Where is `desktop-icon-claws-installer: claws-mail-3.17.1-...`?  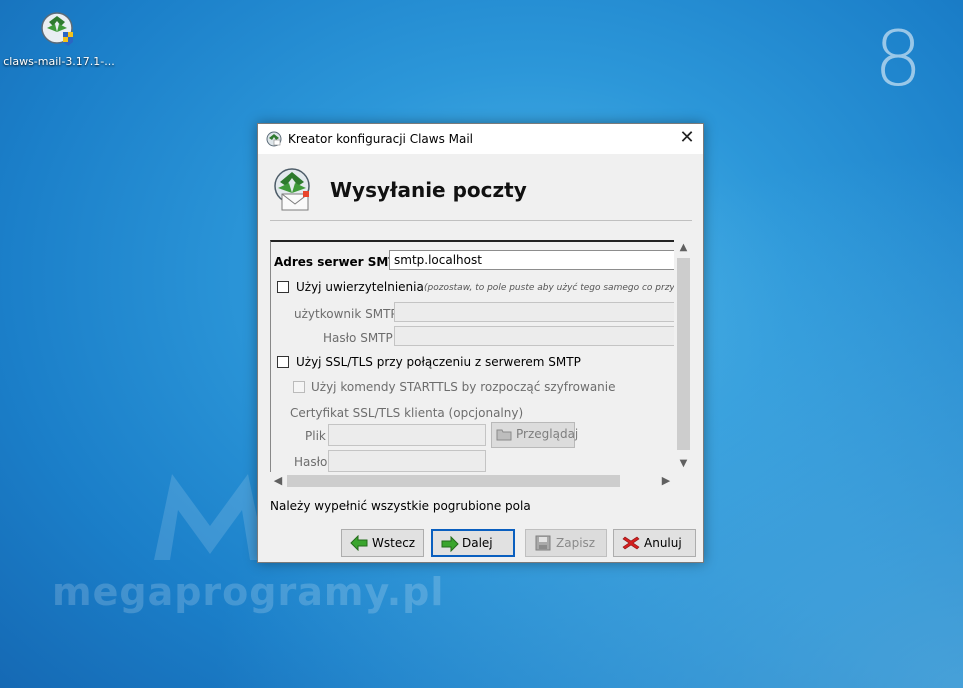 desktop-icon-claws-installer: claws-mail-3.17.1-... is located at coordinates (59, 38).